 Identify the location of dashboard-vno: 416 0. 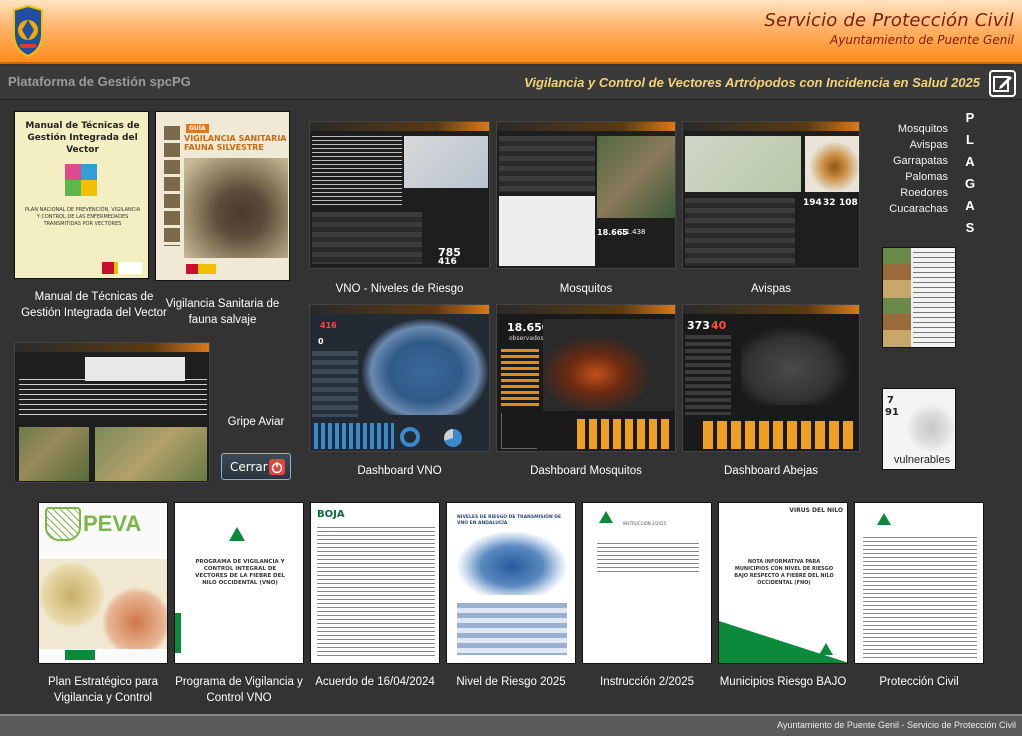
(399, 378).